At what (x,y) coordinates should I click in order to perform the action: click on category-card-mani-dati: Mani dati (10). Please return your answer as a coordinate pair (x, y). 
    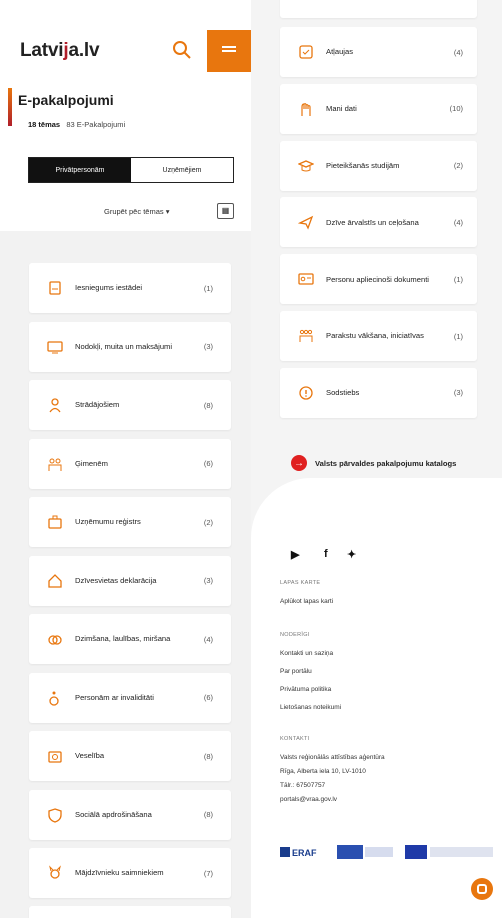
    Looking at the image, I should click on (378, 108).